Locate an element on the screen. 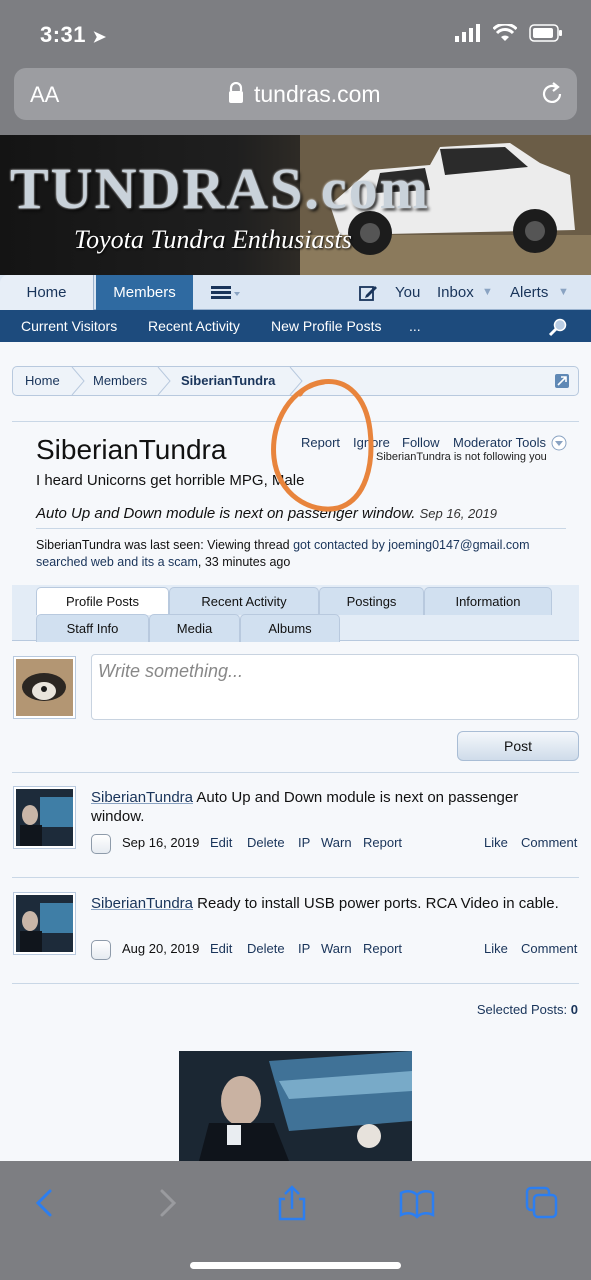 The image size is (591, 1280). dog-avatar-image is located at coordinates (44, 687).